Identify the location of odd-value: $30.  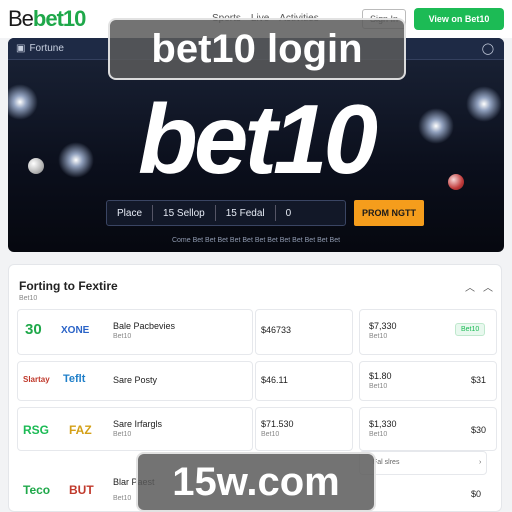
(478, 430).